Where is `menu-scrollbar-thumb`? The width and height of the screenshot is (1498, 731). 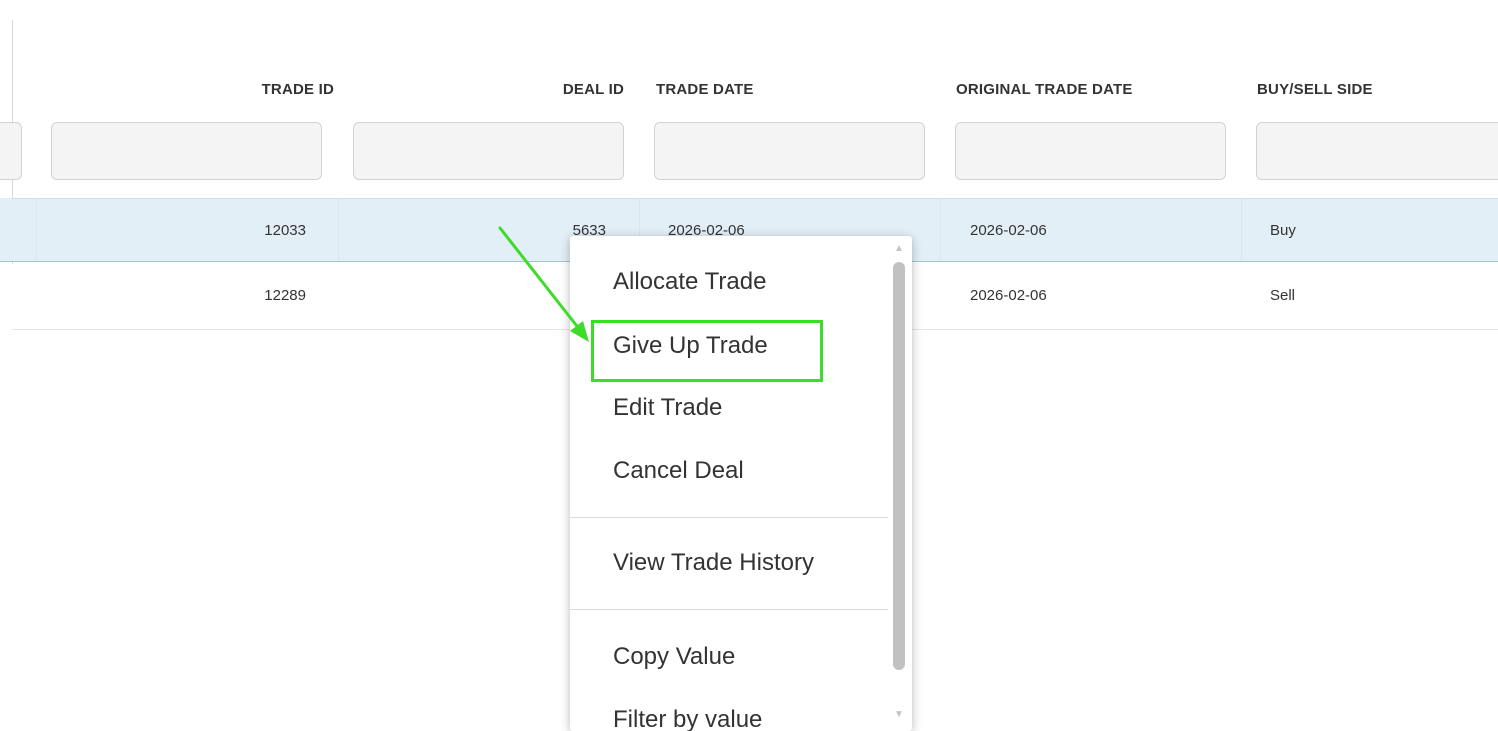
menu-scrollbar-thumb is located at coordinates (899, 466).